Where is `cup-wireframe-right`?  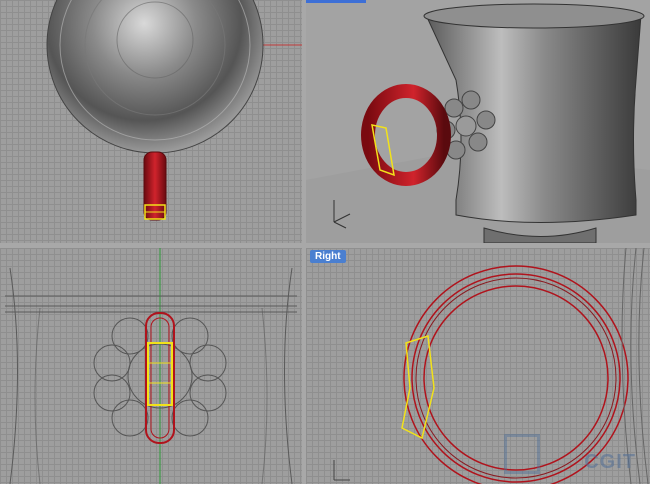
cup-wireframe-right is located at coordinates (635, 366).